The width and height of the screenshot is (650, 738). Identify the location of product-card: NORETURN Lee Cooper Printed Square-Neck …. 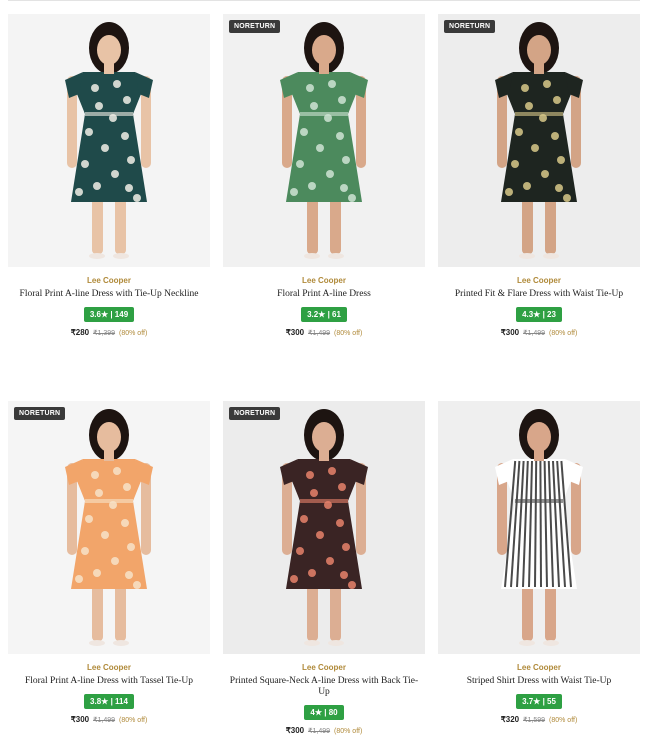
(324, 568).